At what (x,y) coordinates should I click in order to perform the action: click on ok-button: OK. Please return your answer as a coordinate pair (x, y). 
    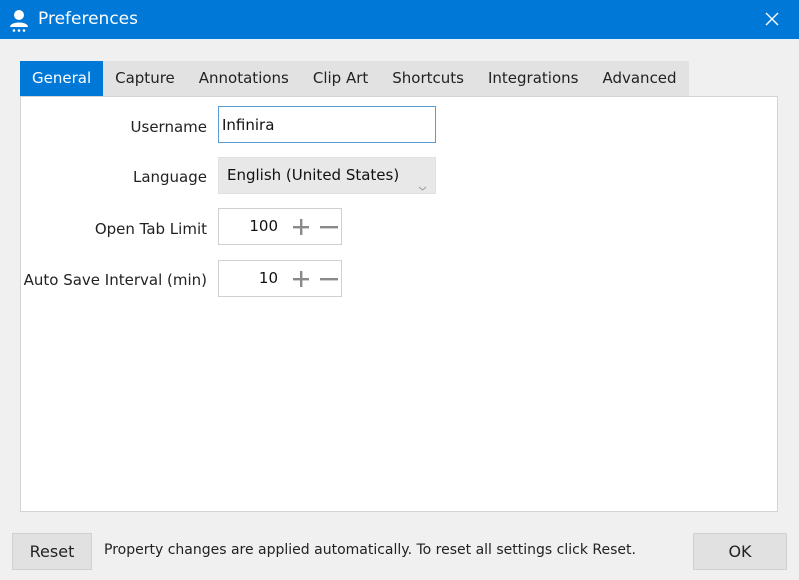
    Looking at the image, I should click on (740, 551).